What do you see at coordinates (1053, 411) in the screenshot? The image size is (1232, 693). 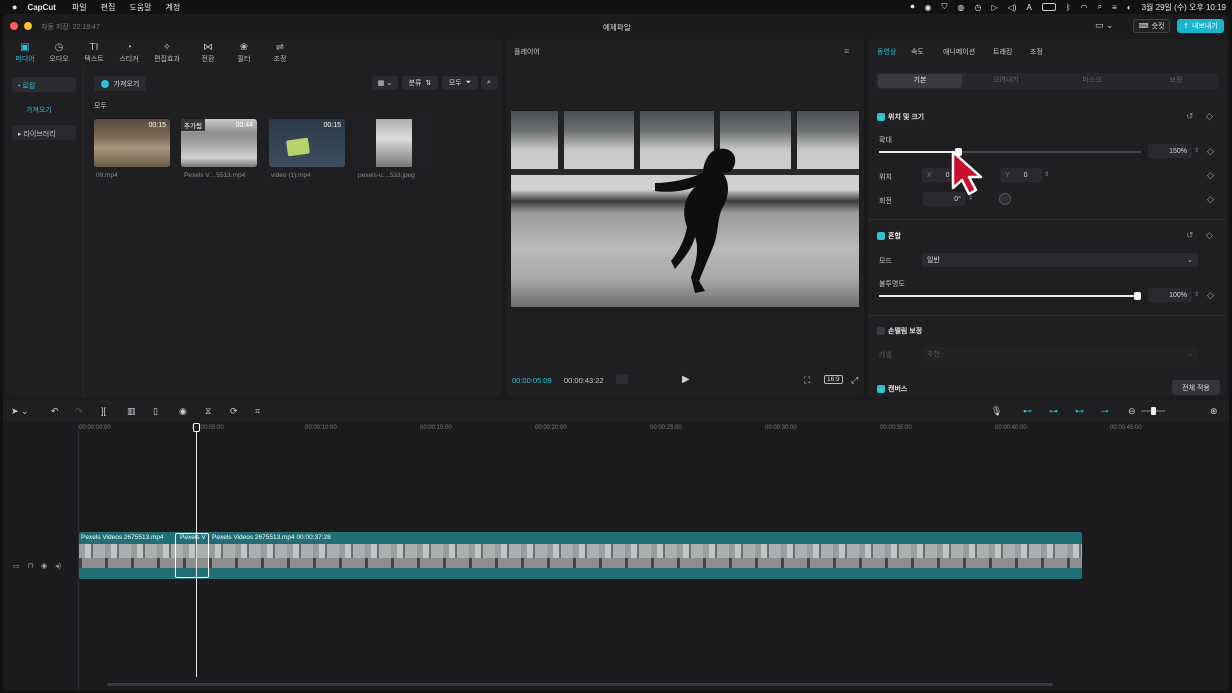 I see `link-icon: ⊶` at bounding box center [1053, 411].